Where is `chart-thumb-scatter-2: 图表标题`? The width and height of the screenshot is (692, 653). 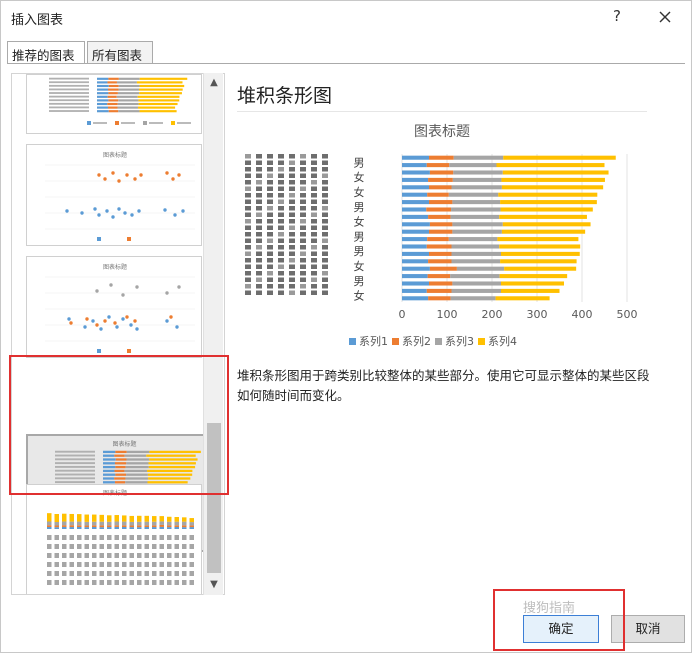 chart-thumb-scatter-2: 图表标题 is located at coordinates (114, 307).